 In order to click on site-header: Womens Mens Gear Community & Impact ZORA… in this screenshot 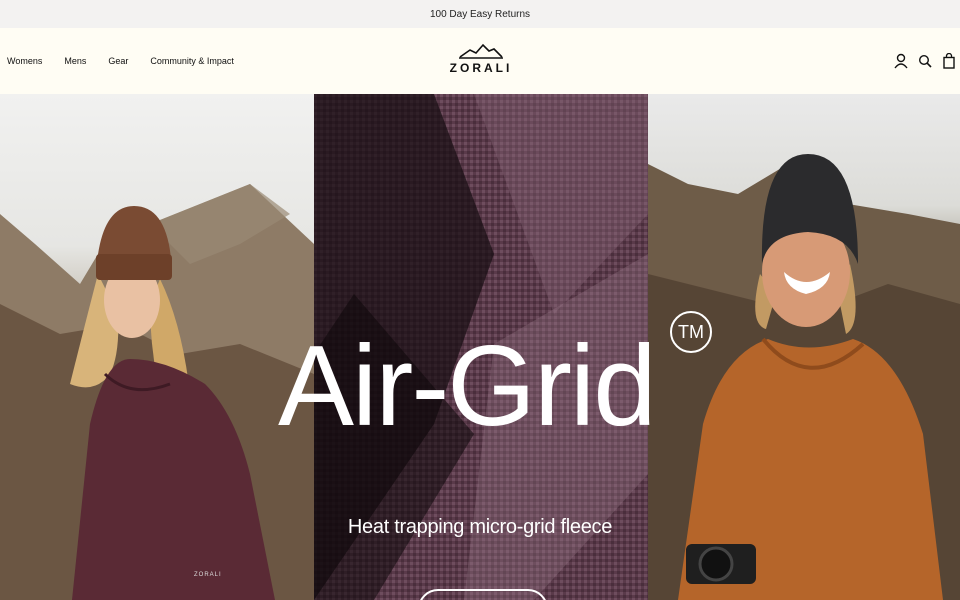, I will do `click(480, 61)`.